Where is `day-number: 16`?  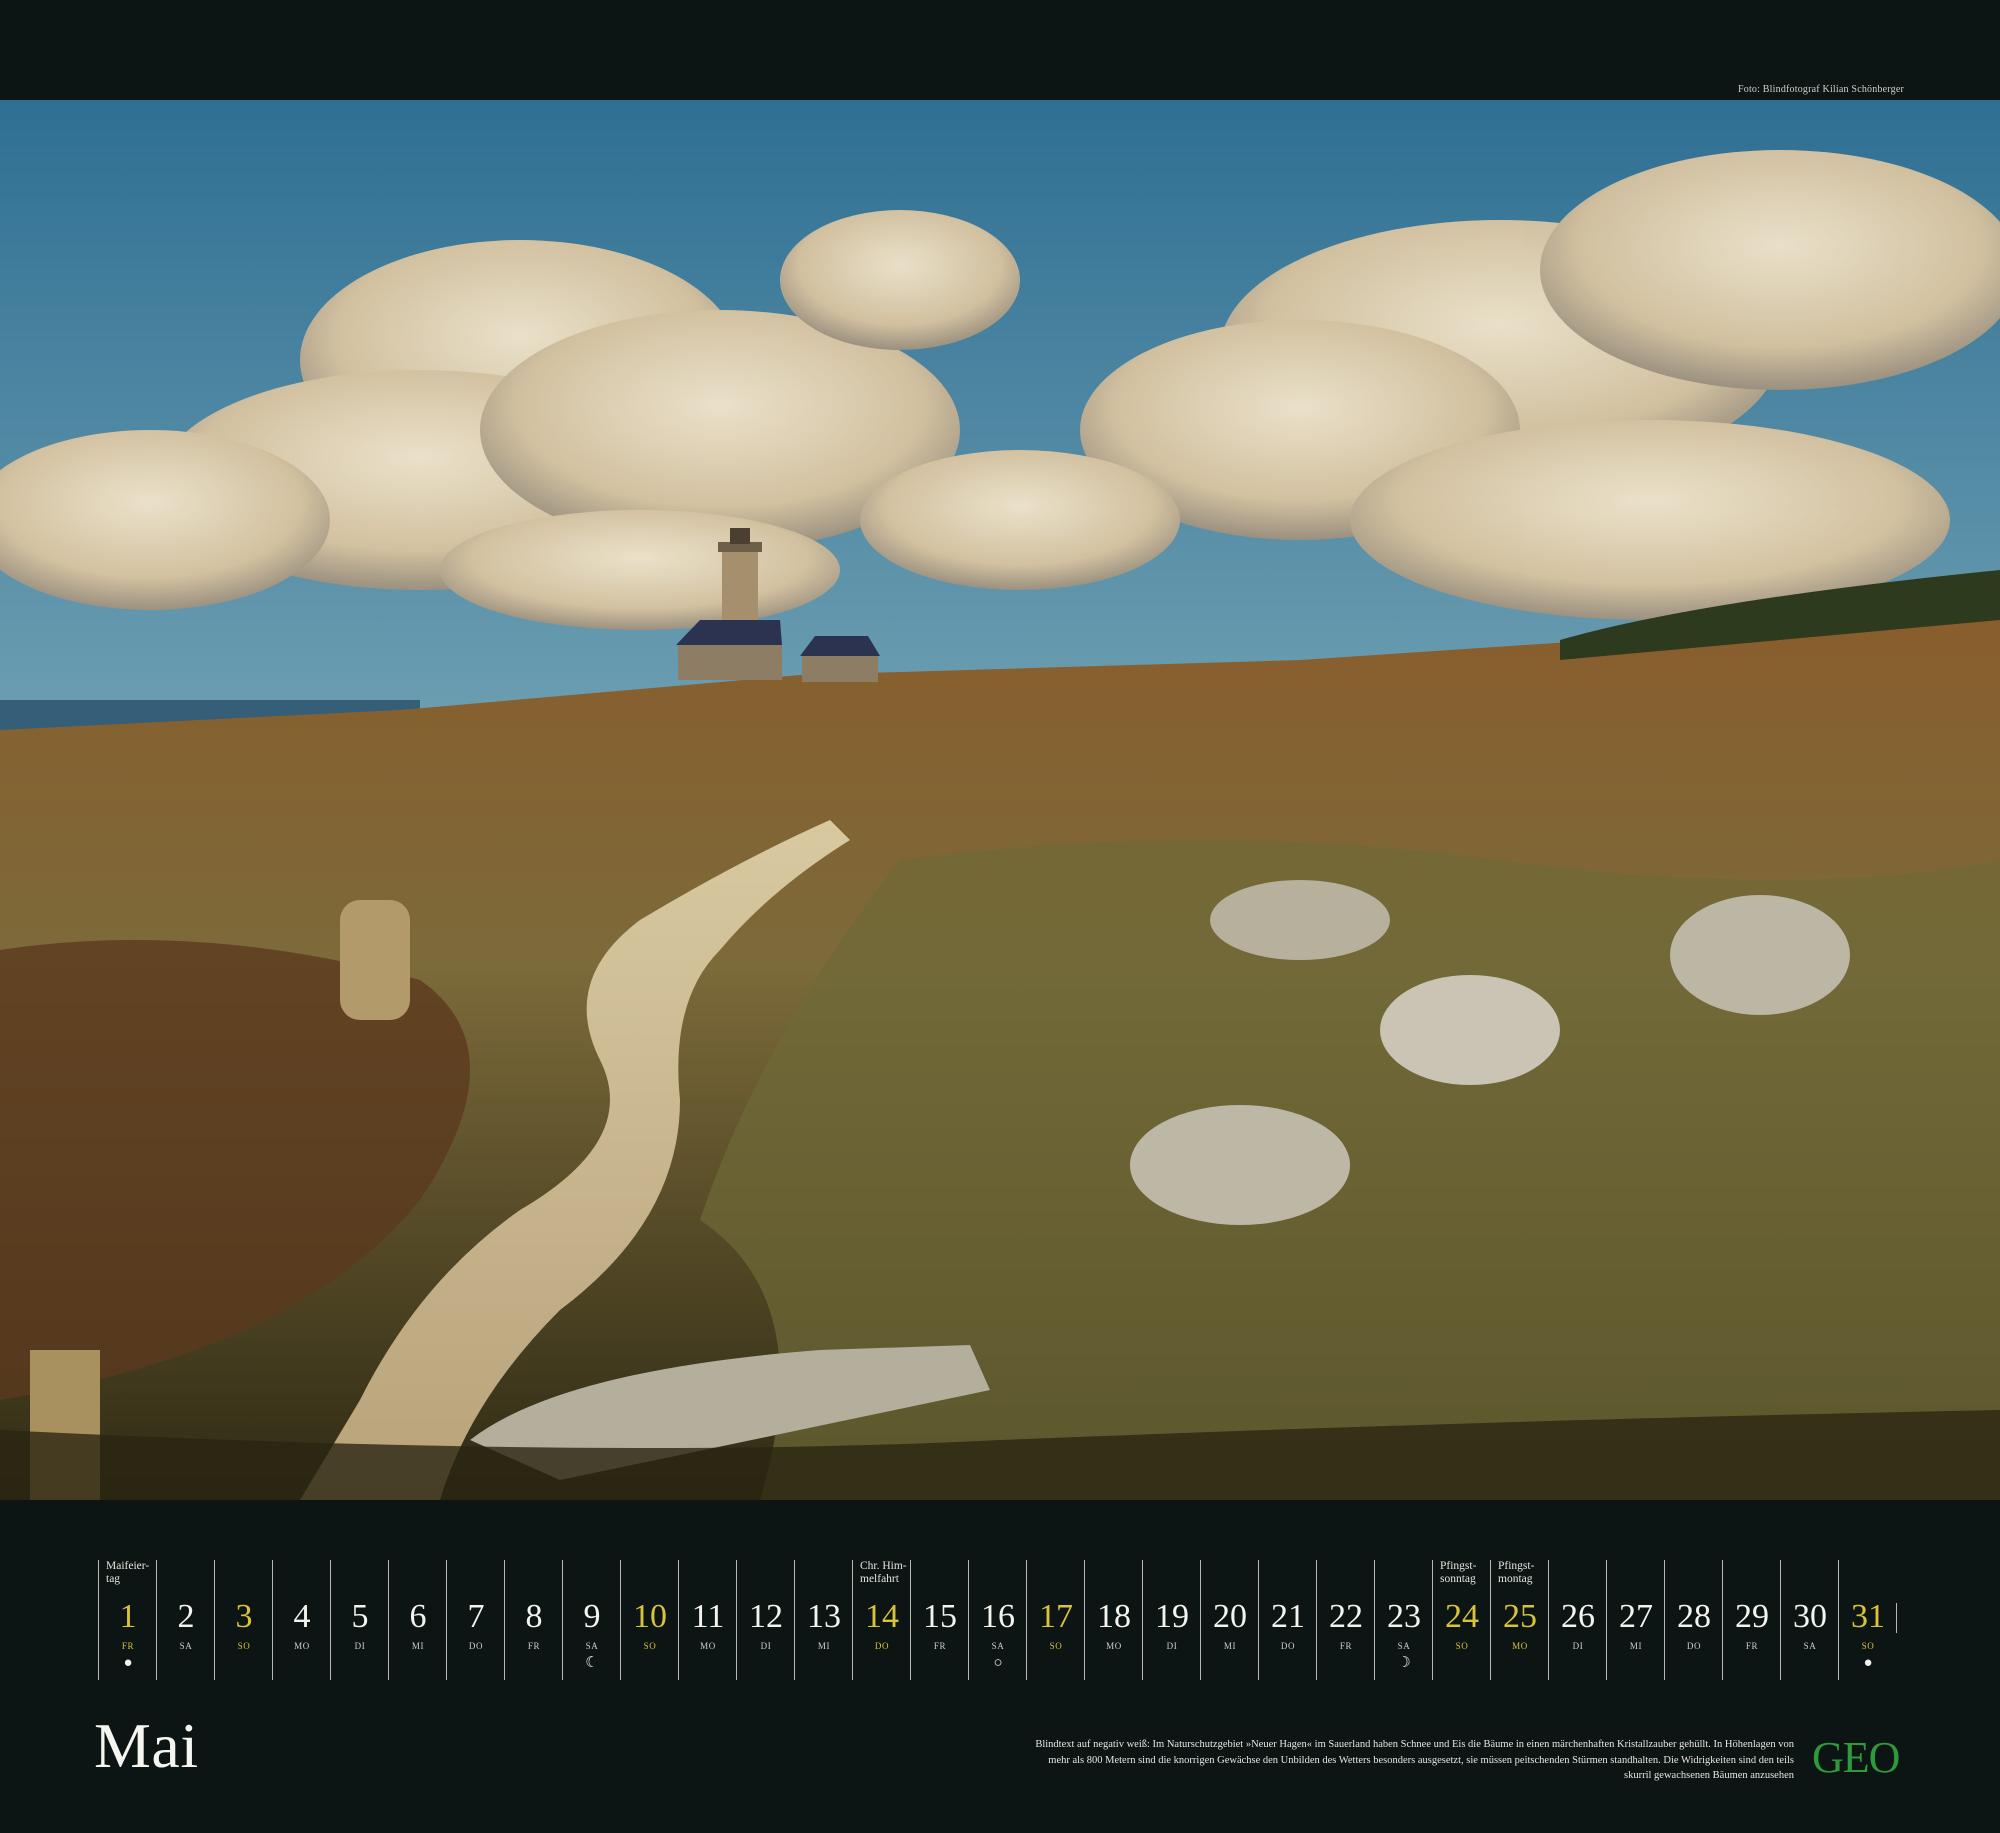
day-number: 16 is located at coordinates (998, 1616).